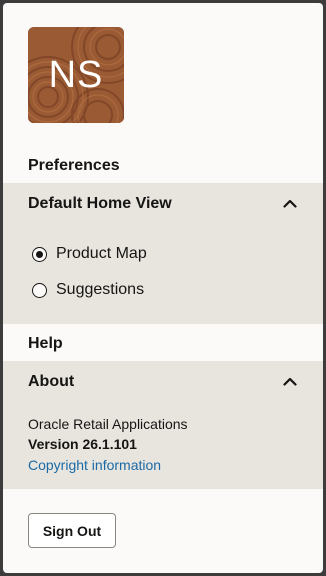 Image resolution: width=326 pixels, height=576 pixels. I want to click on radio-label: Suggestions, so click(100, 289).